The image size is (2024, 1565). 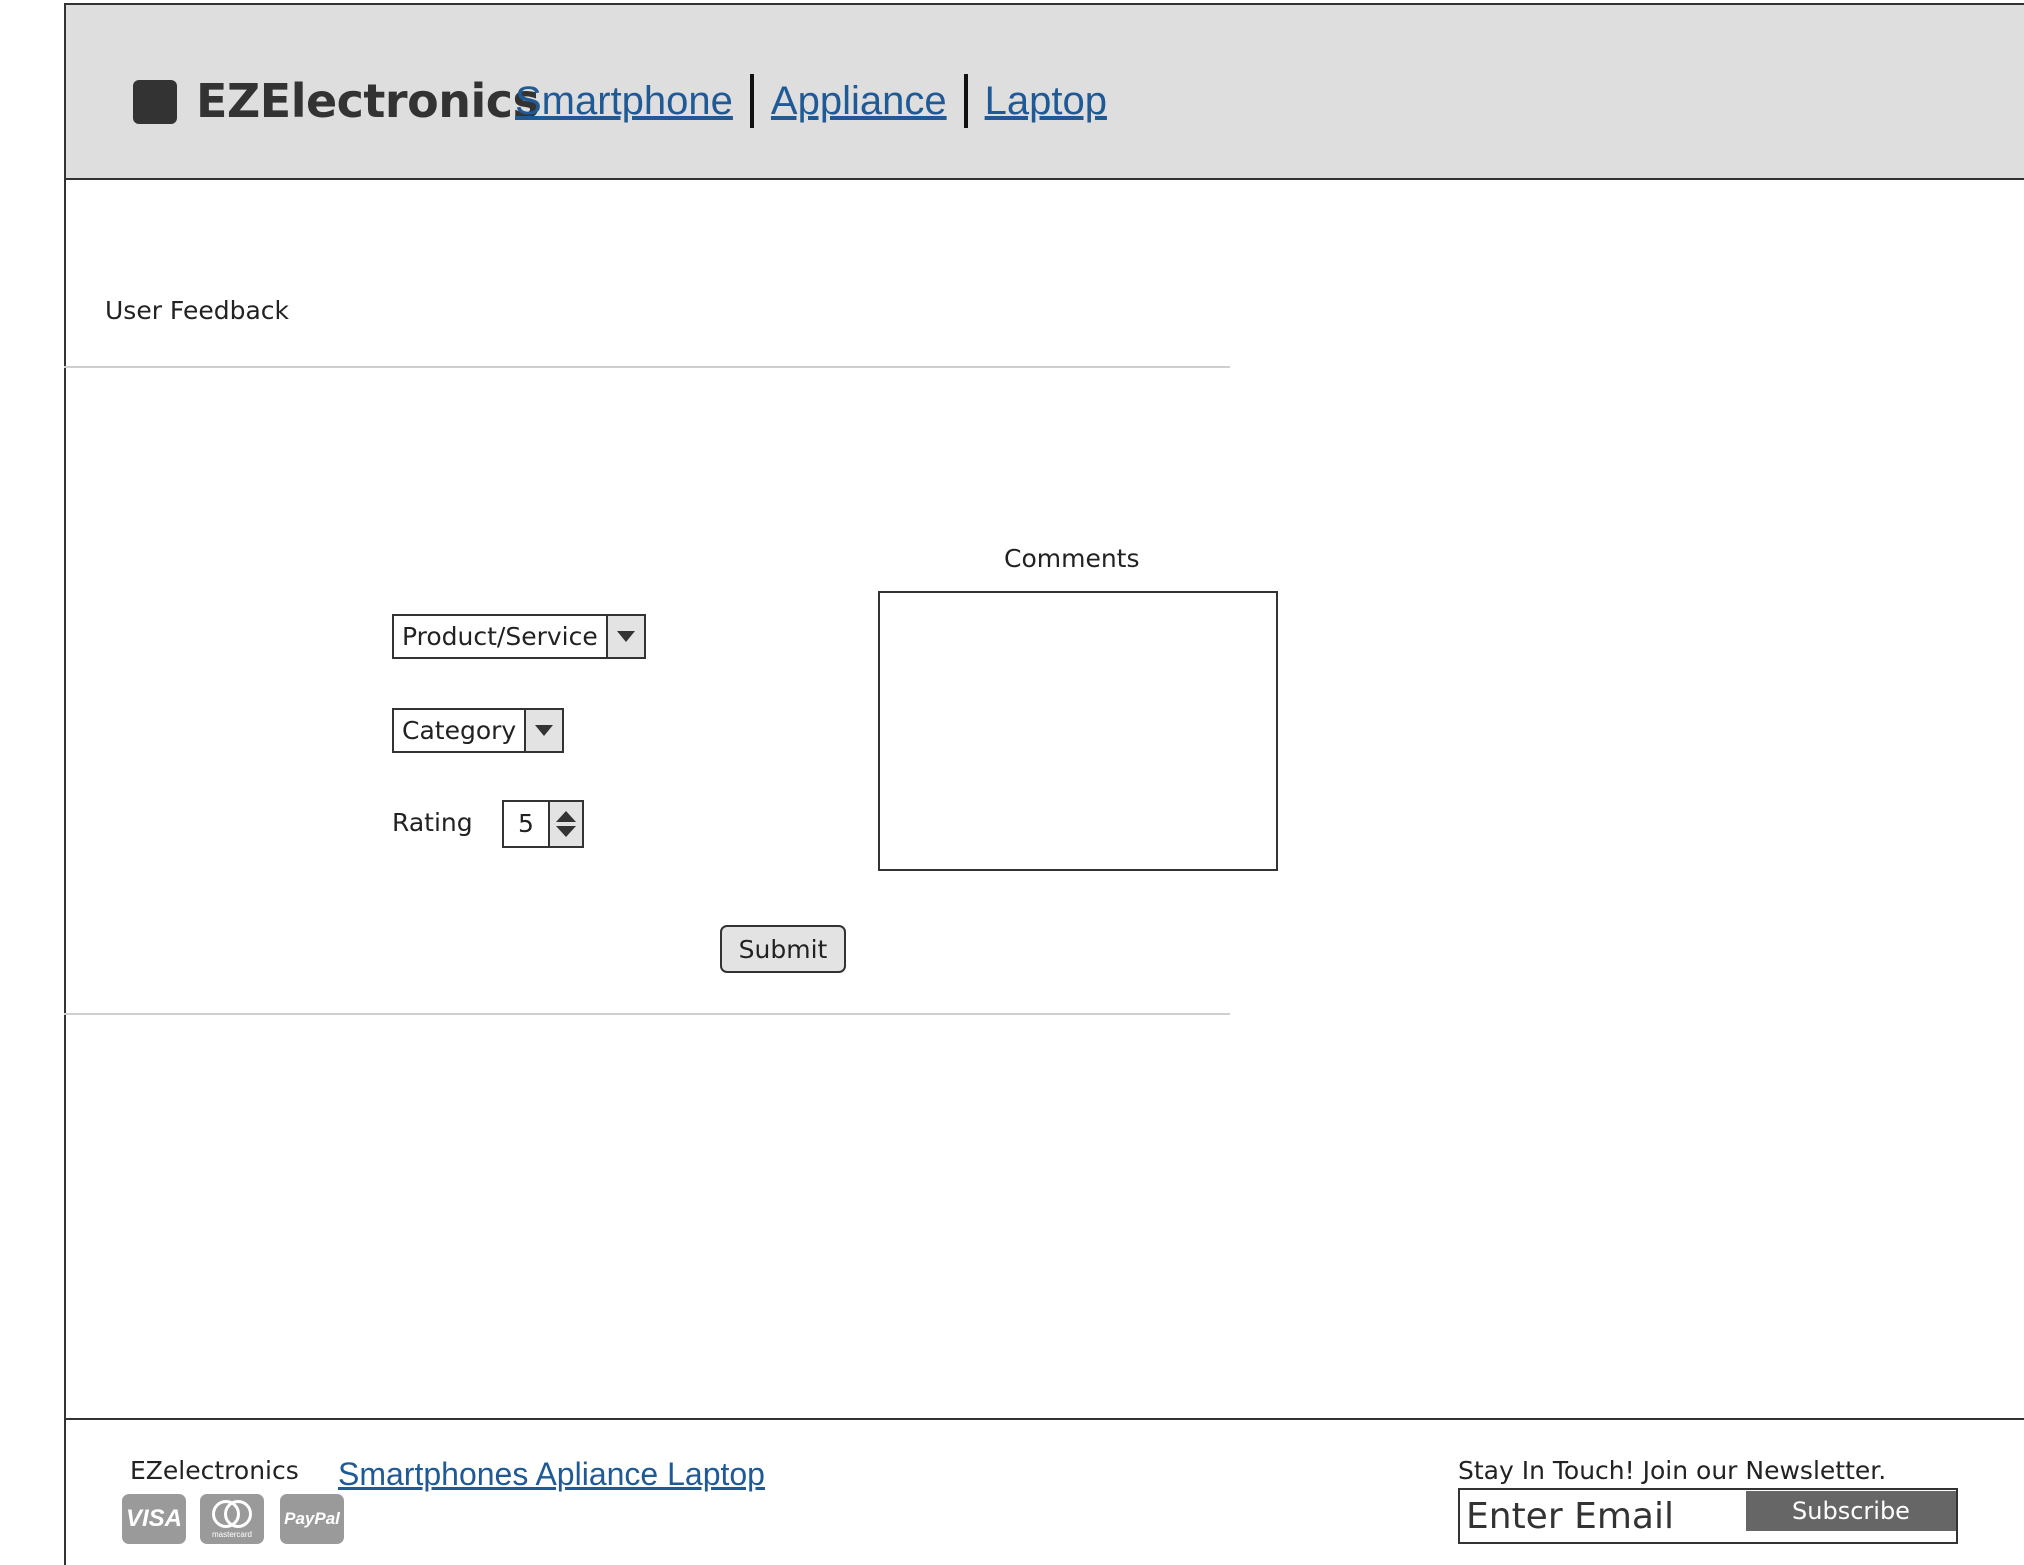 What do you see at coordinates (154, 1519) in the screenshot?
I see `visa-icon: VISA` at bounding box center [154, 1519].